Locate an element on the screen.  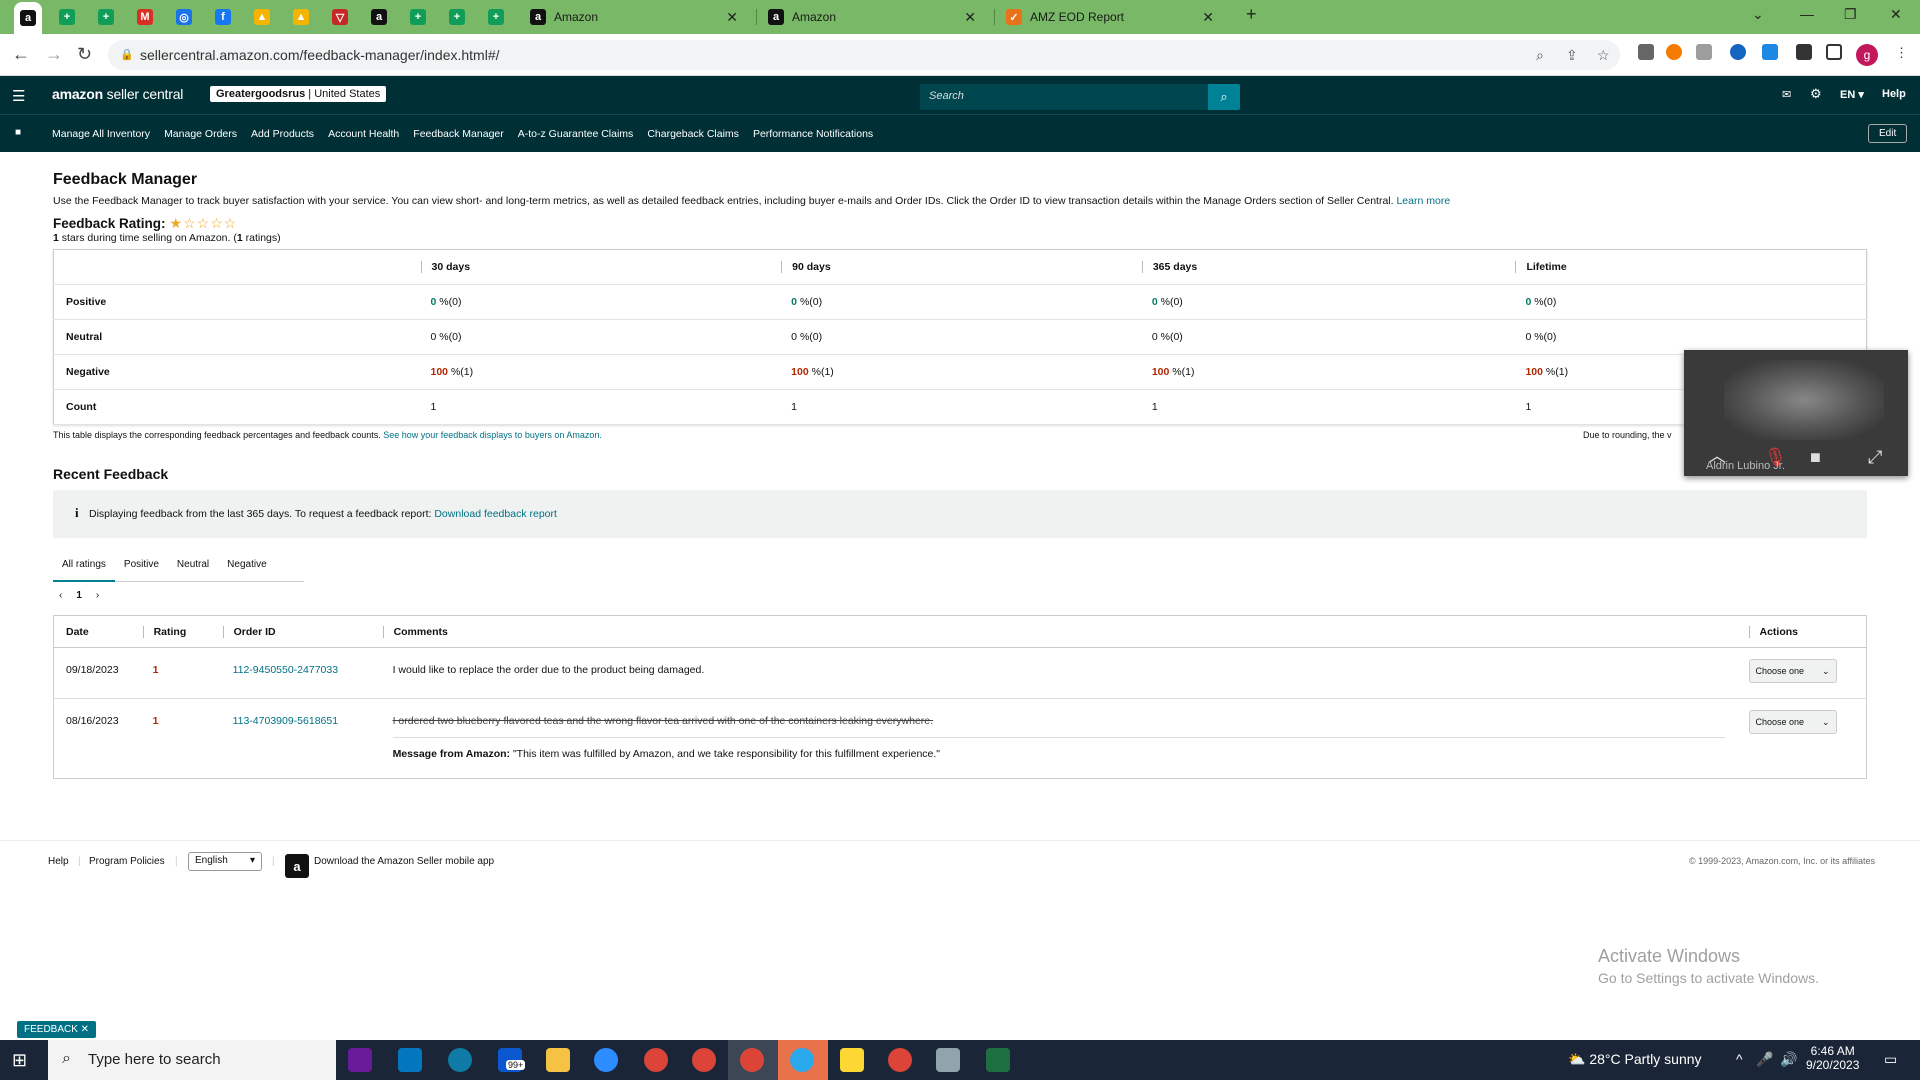
seller-central-logo: amazon seller central is located at coordinates (117, 94).